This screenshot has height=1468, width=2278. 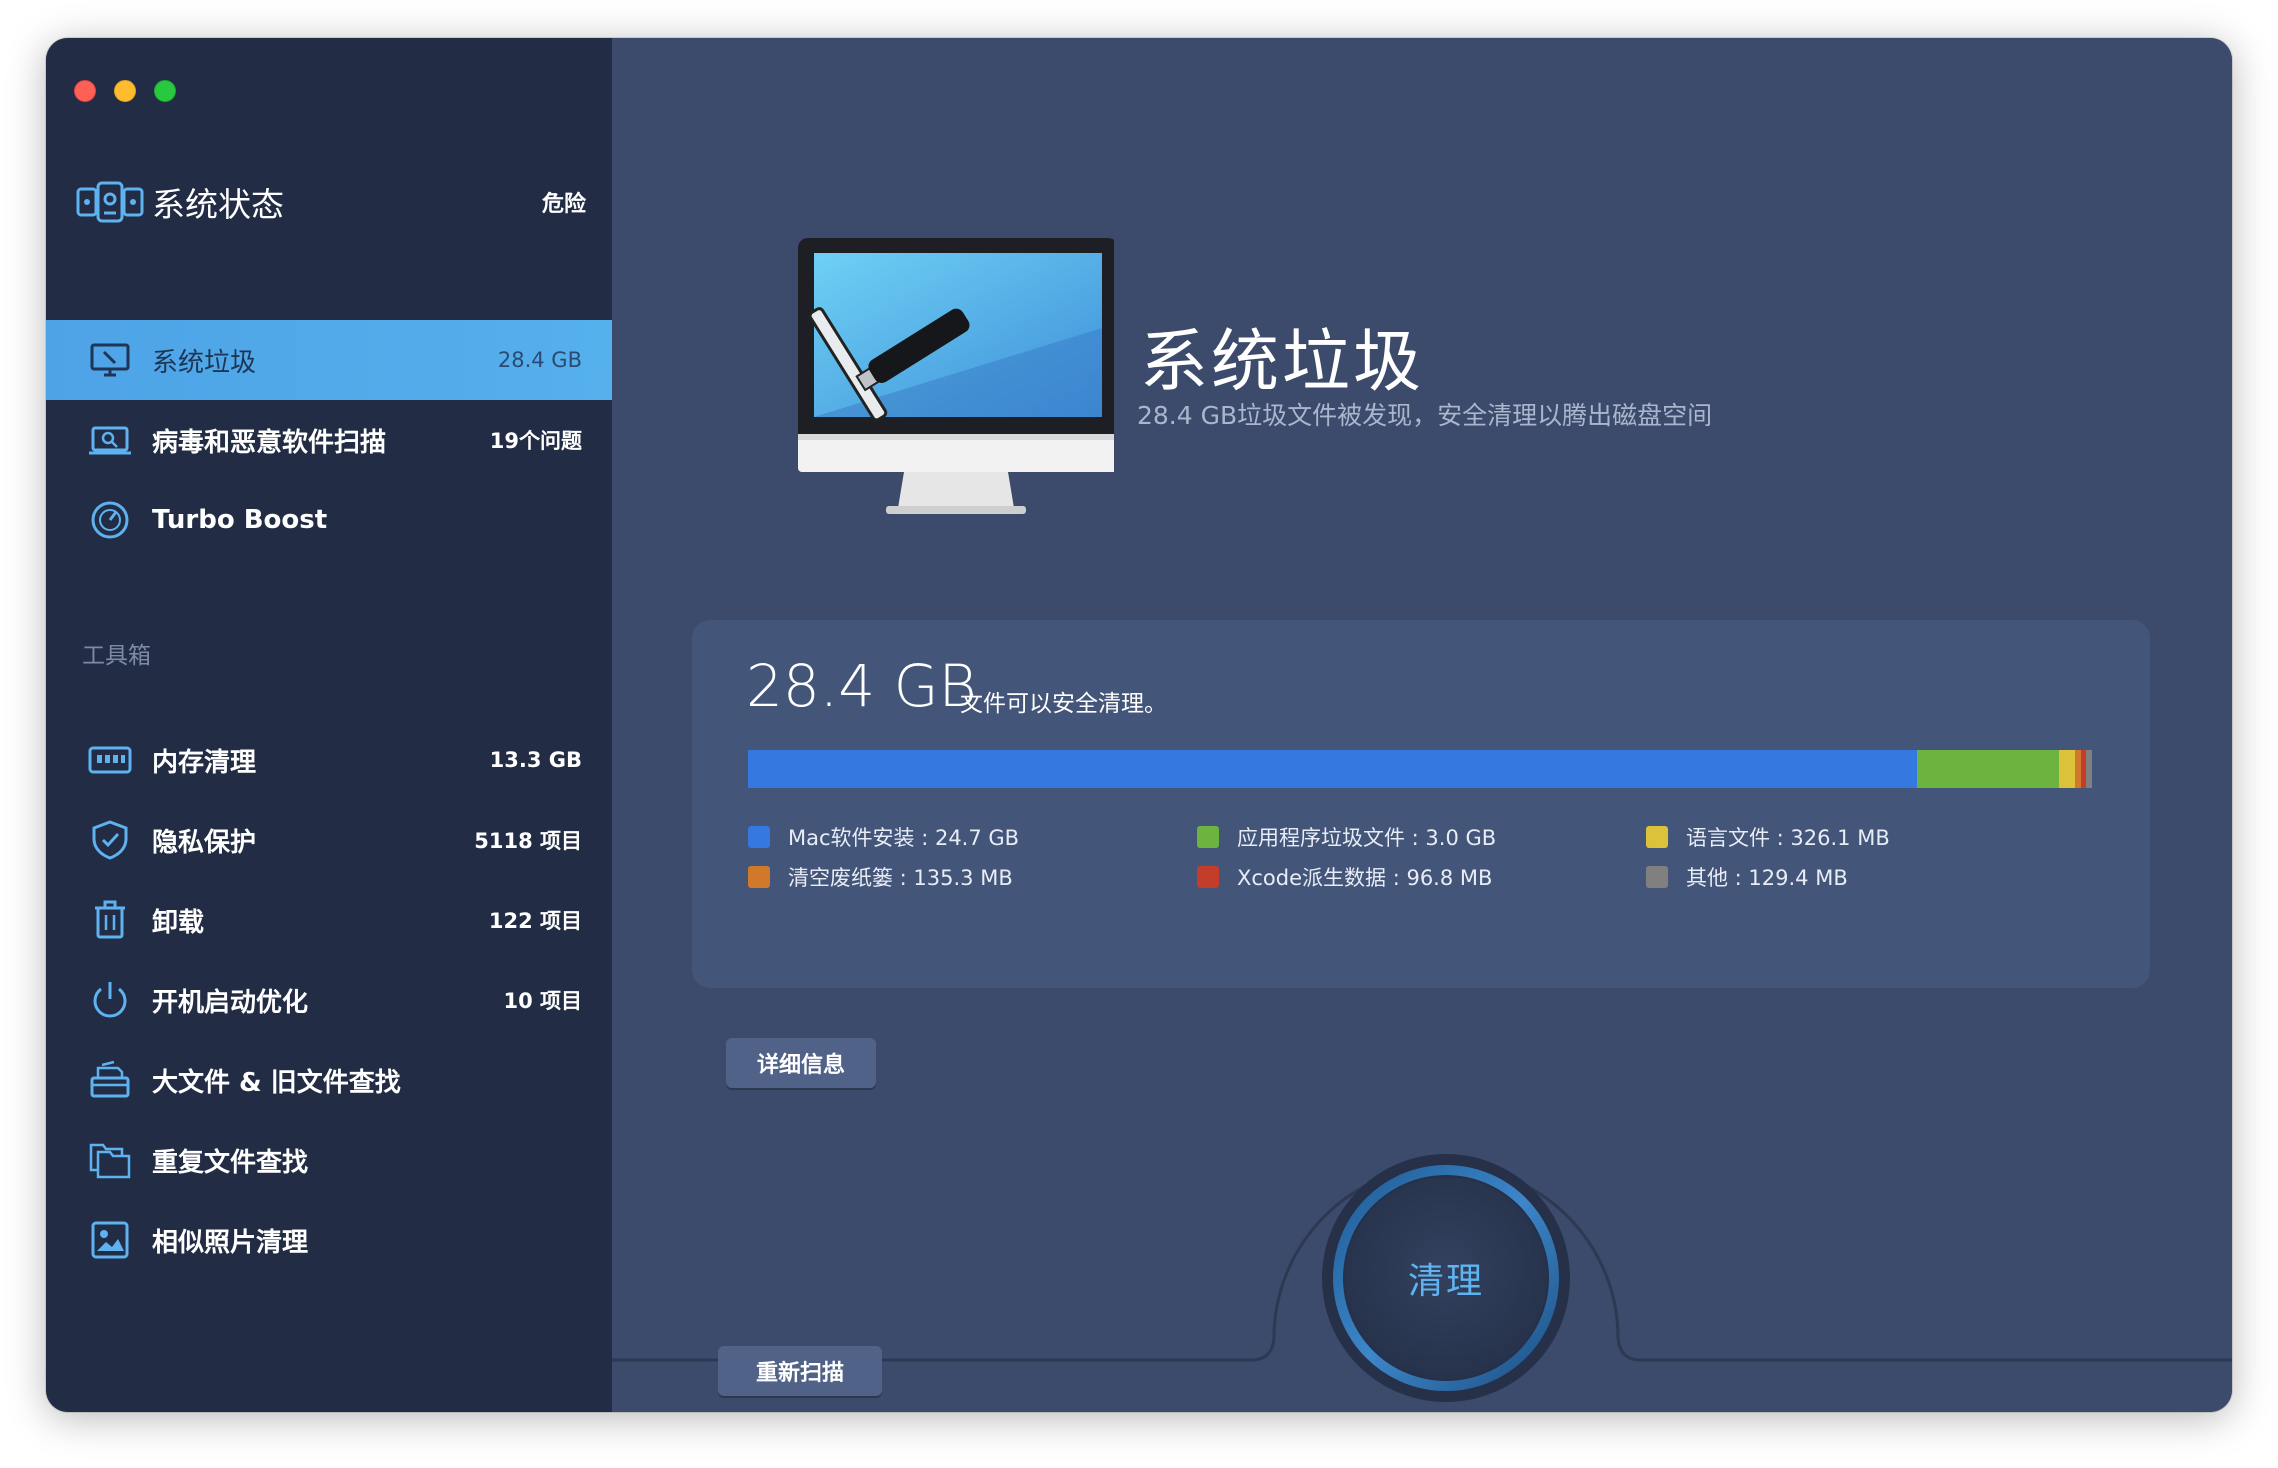 What do you see at coordinates (1788, 838) in the screenshot?
I see `legend-label: 语言文件 : 326.1 MB` at bounding box center [1788, 838].